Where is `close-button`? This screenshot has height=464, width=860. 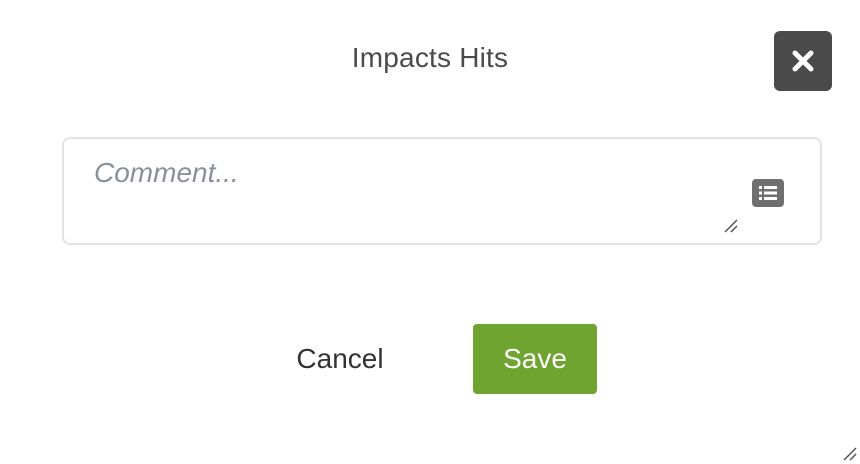 close-button is located at coordinates (803, 61).